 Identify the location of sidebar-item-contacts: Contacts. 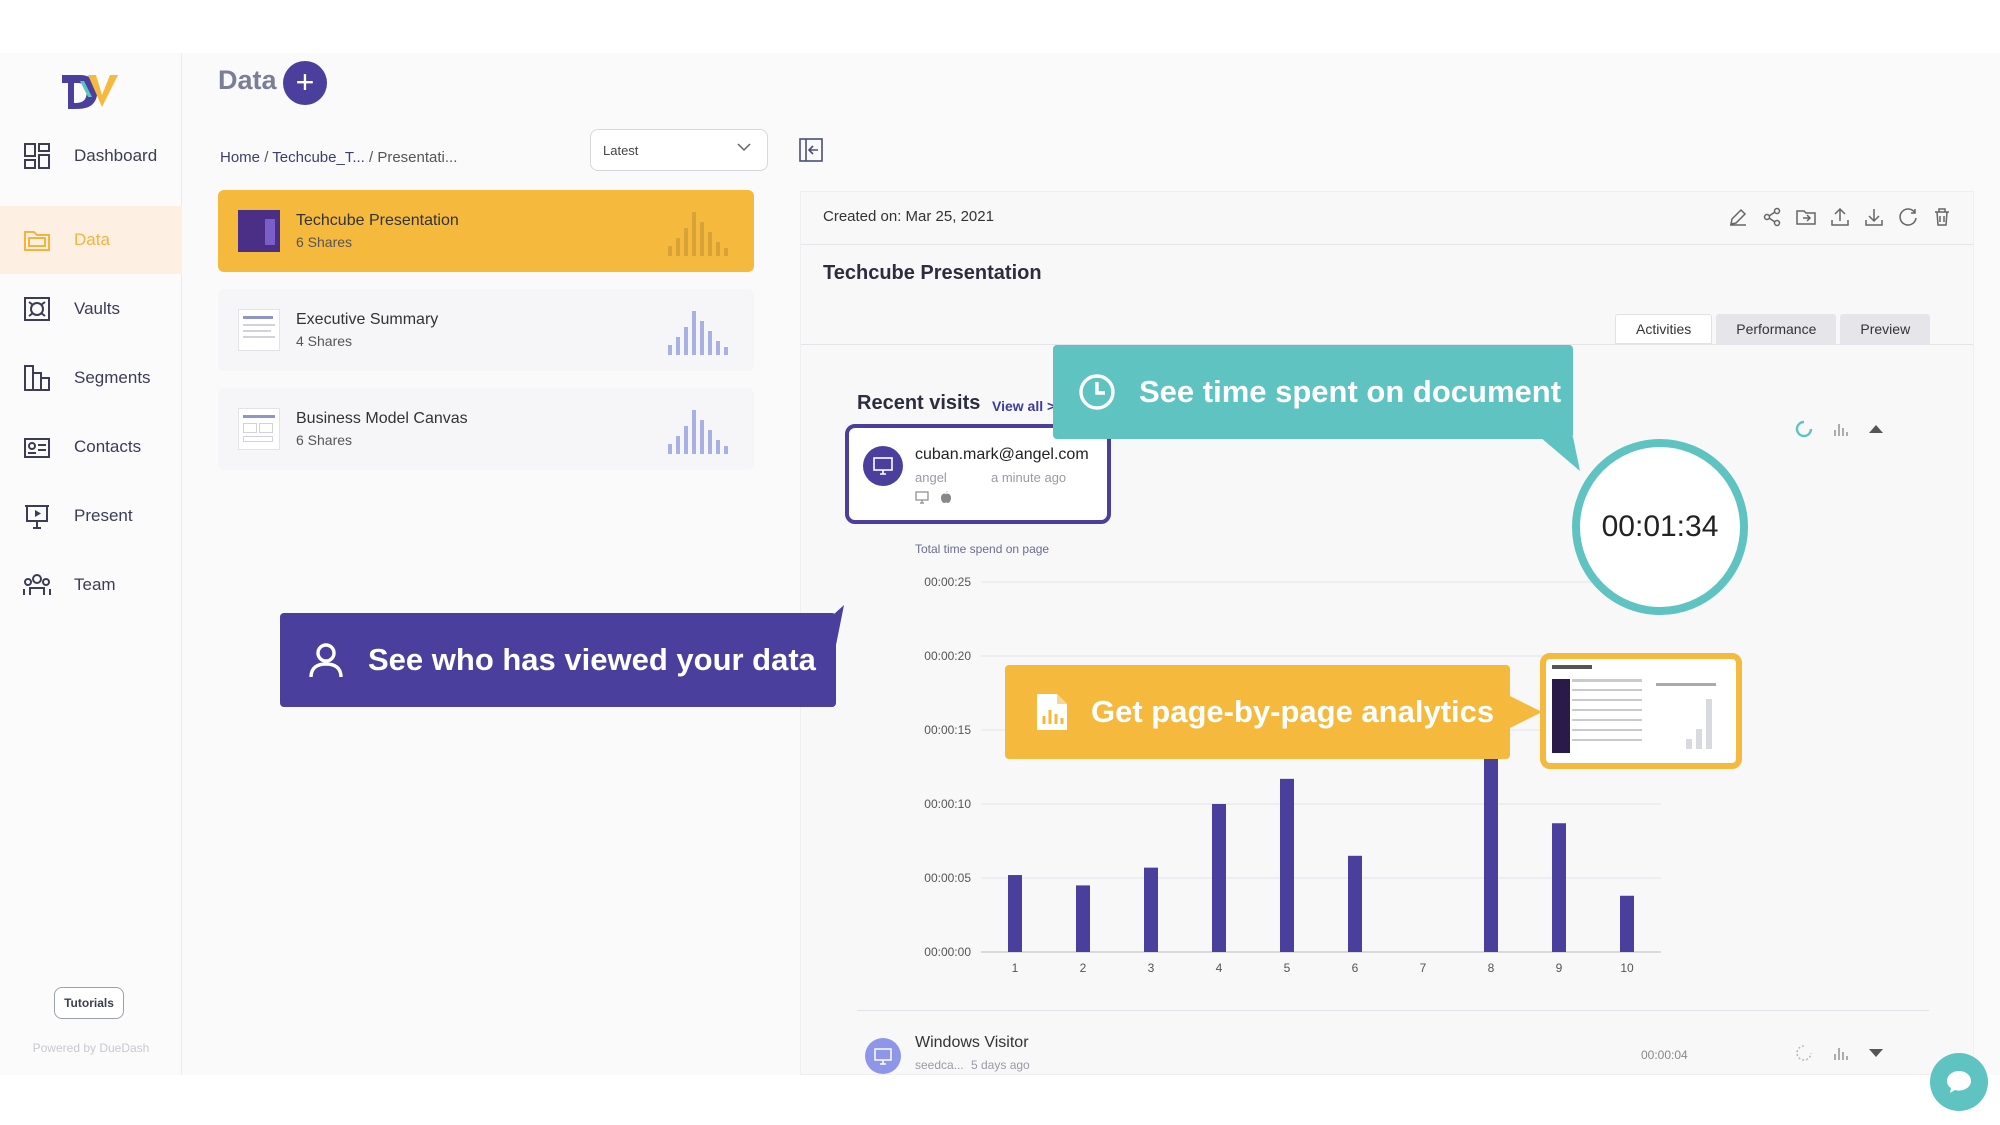
(91, 447).